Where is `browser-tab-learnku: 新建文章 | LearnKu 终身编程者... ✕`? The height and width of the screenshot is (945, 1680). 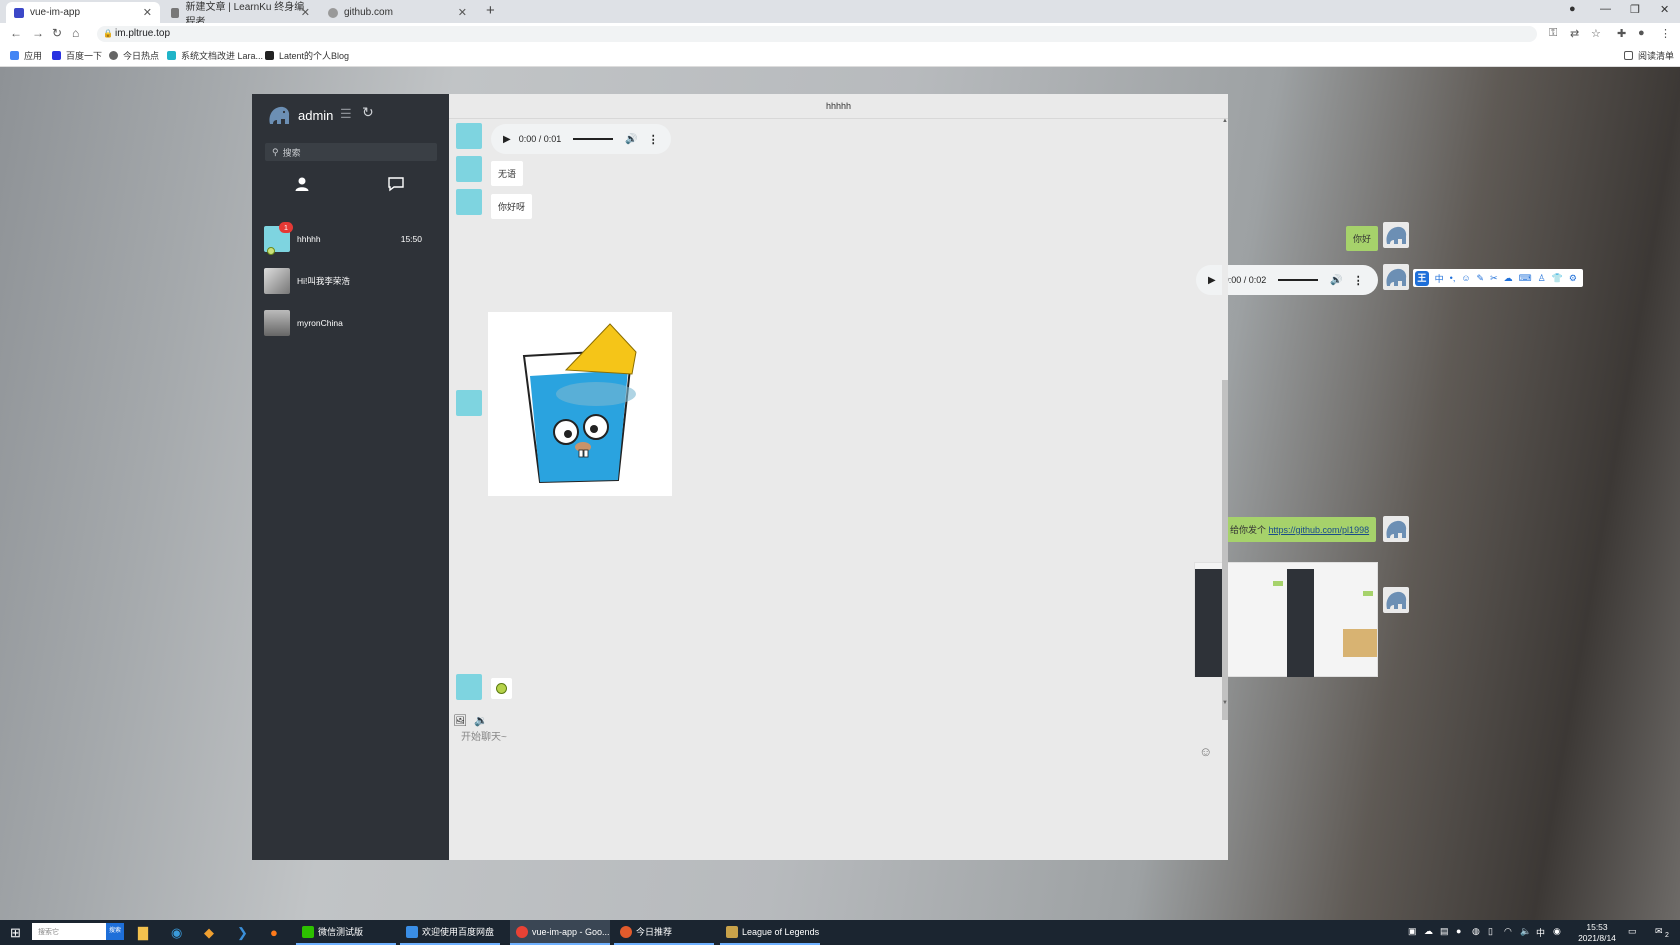
browser-tab-learnku: 新建文章 | LearnKu 终身编程者... ✕ is located at coordinates (240, 15).